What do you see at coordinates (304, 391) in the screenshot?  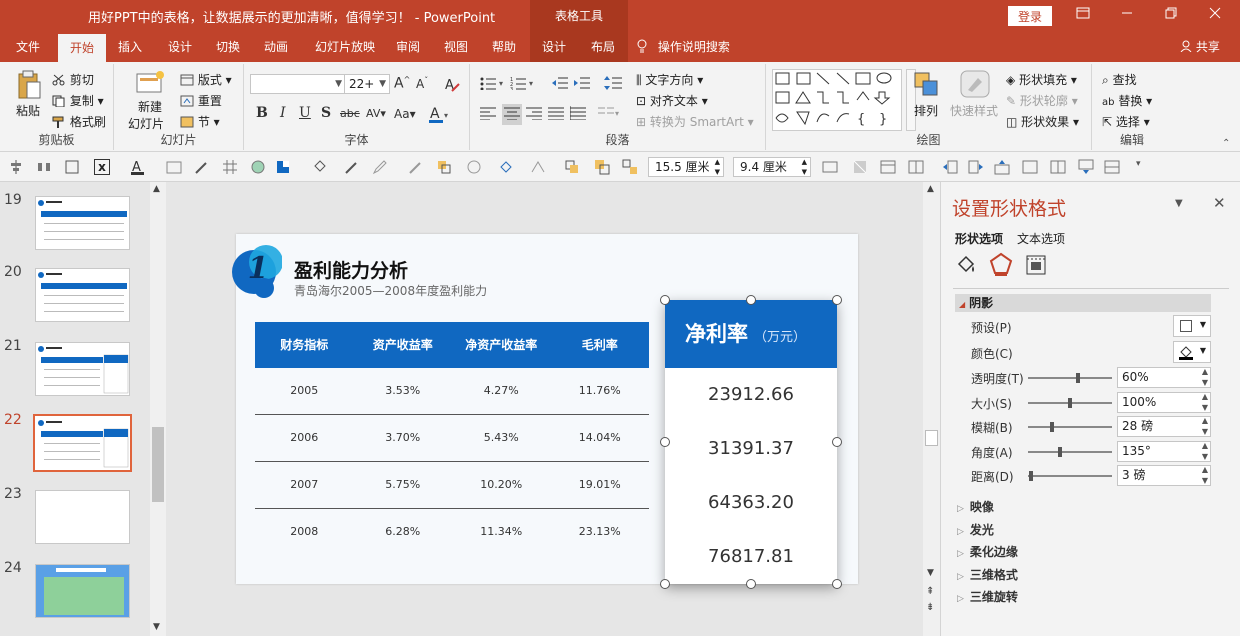 I see `table-cell: 2005` at bounding box center [304, 391].